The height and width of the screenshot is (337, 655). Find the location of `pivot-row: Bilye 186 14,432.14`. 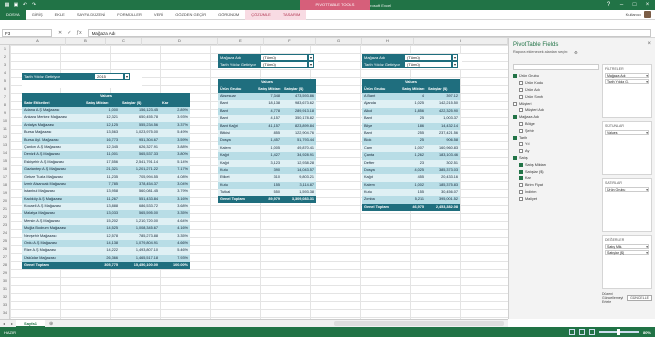

pivot-row: Bilye 186 14,432.14 is located at coordinates (411, 126).